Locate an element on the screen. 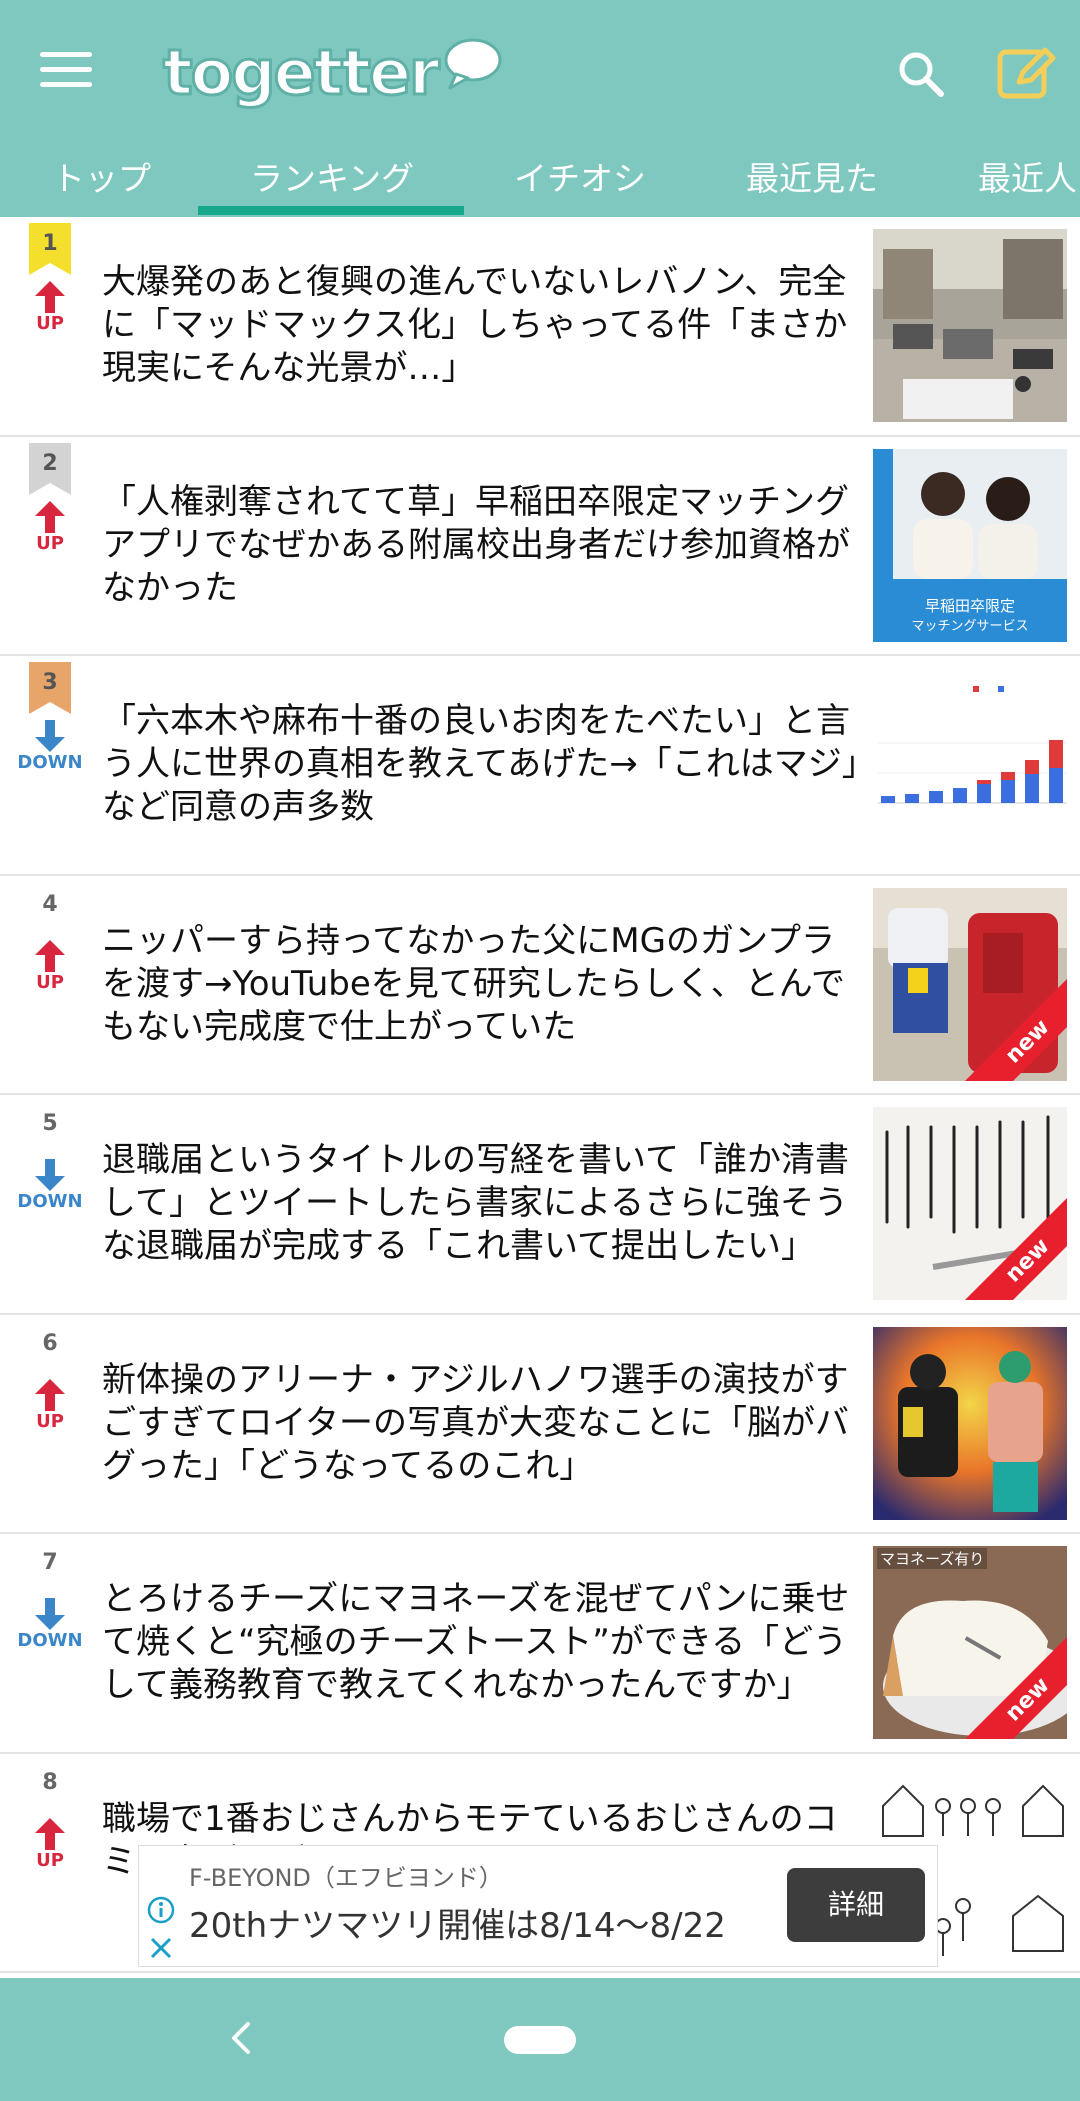  thumbnail-caption: マヨネーズ有り is located at coordinates (932, 1558).